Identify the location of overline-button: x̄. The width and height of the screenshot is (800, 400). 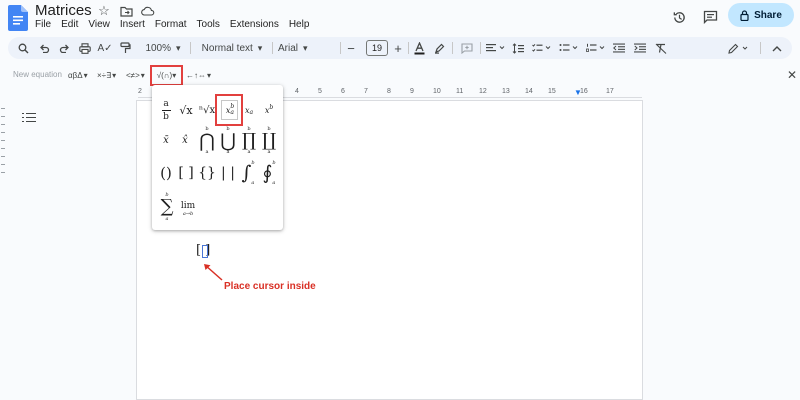
(166, 140).